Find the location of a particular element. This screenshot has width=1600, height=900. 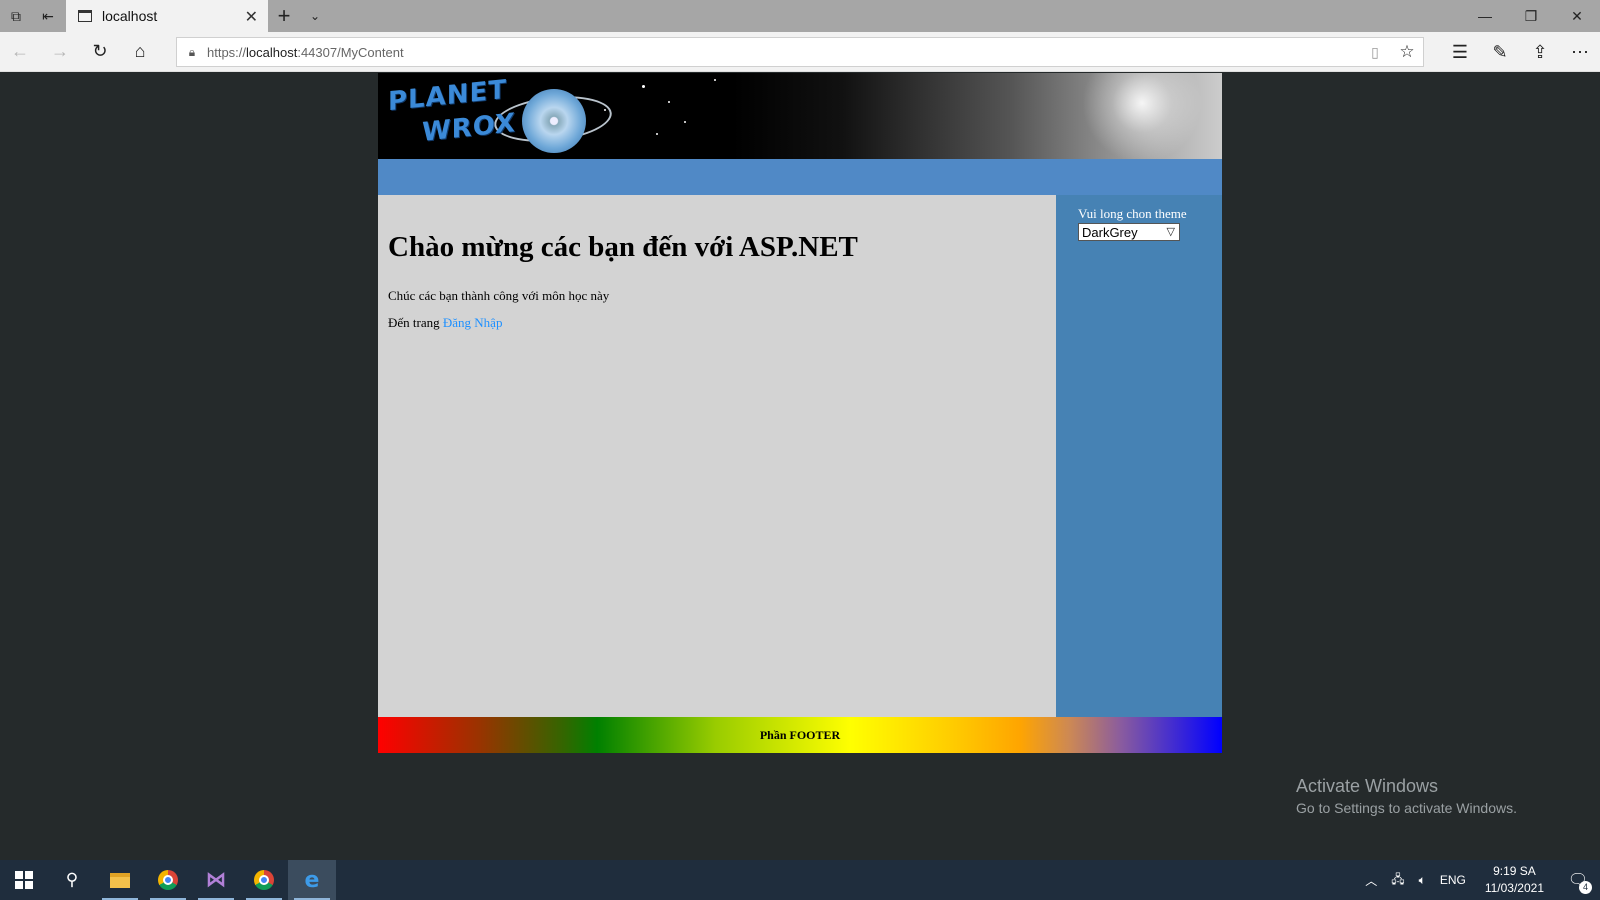

url-path: :44307/MyContent is located at coordinates (350, 52).